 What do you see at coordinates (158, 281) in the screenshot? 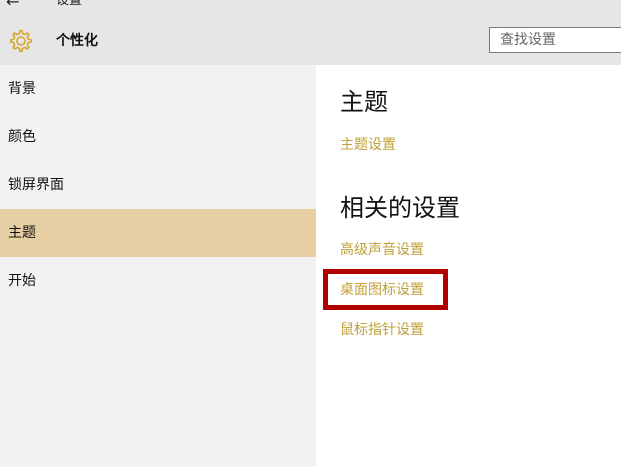
I see `sidebar-item-start: 开始` at bounding box center [158, 281].